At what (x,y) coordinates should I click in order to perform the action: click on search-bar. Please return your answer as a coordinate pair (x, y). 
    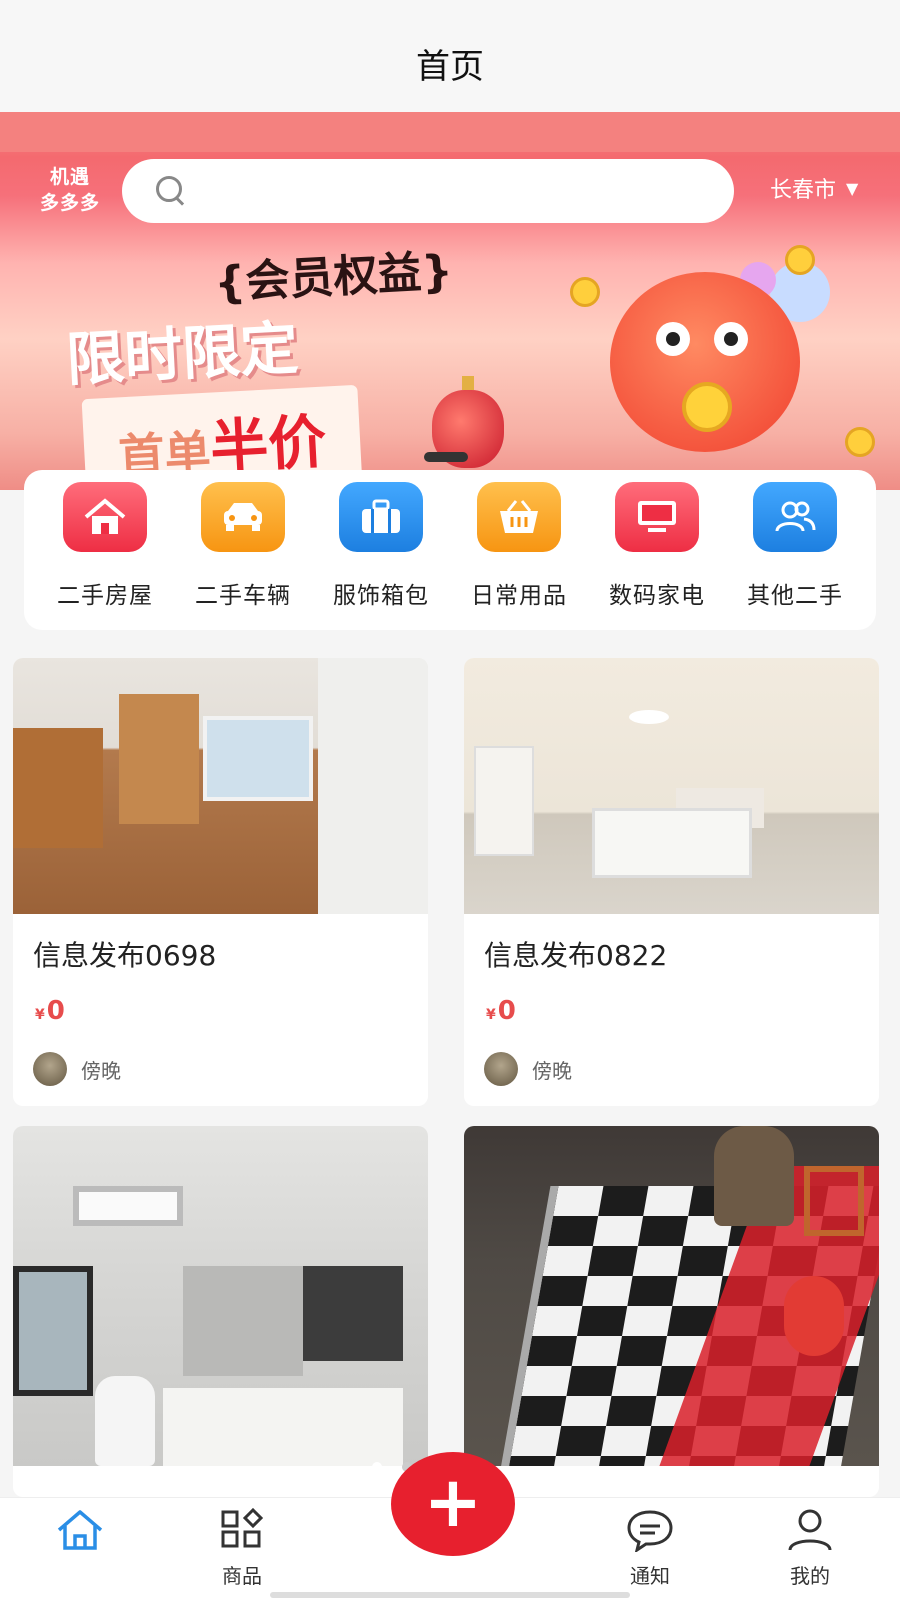
    Looking at the image, I should click on (428, 191).